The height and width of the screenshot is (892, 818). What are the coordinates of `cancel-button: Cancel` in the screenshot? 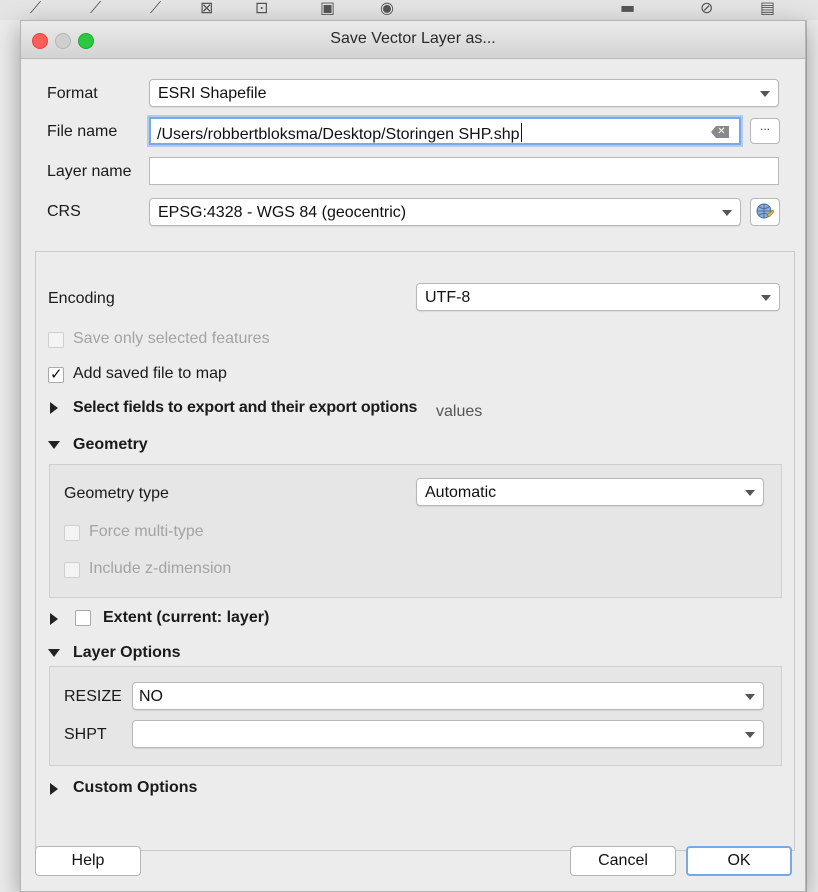 It's located at (623, 861).